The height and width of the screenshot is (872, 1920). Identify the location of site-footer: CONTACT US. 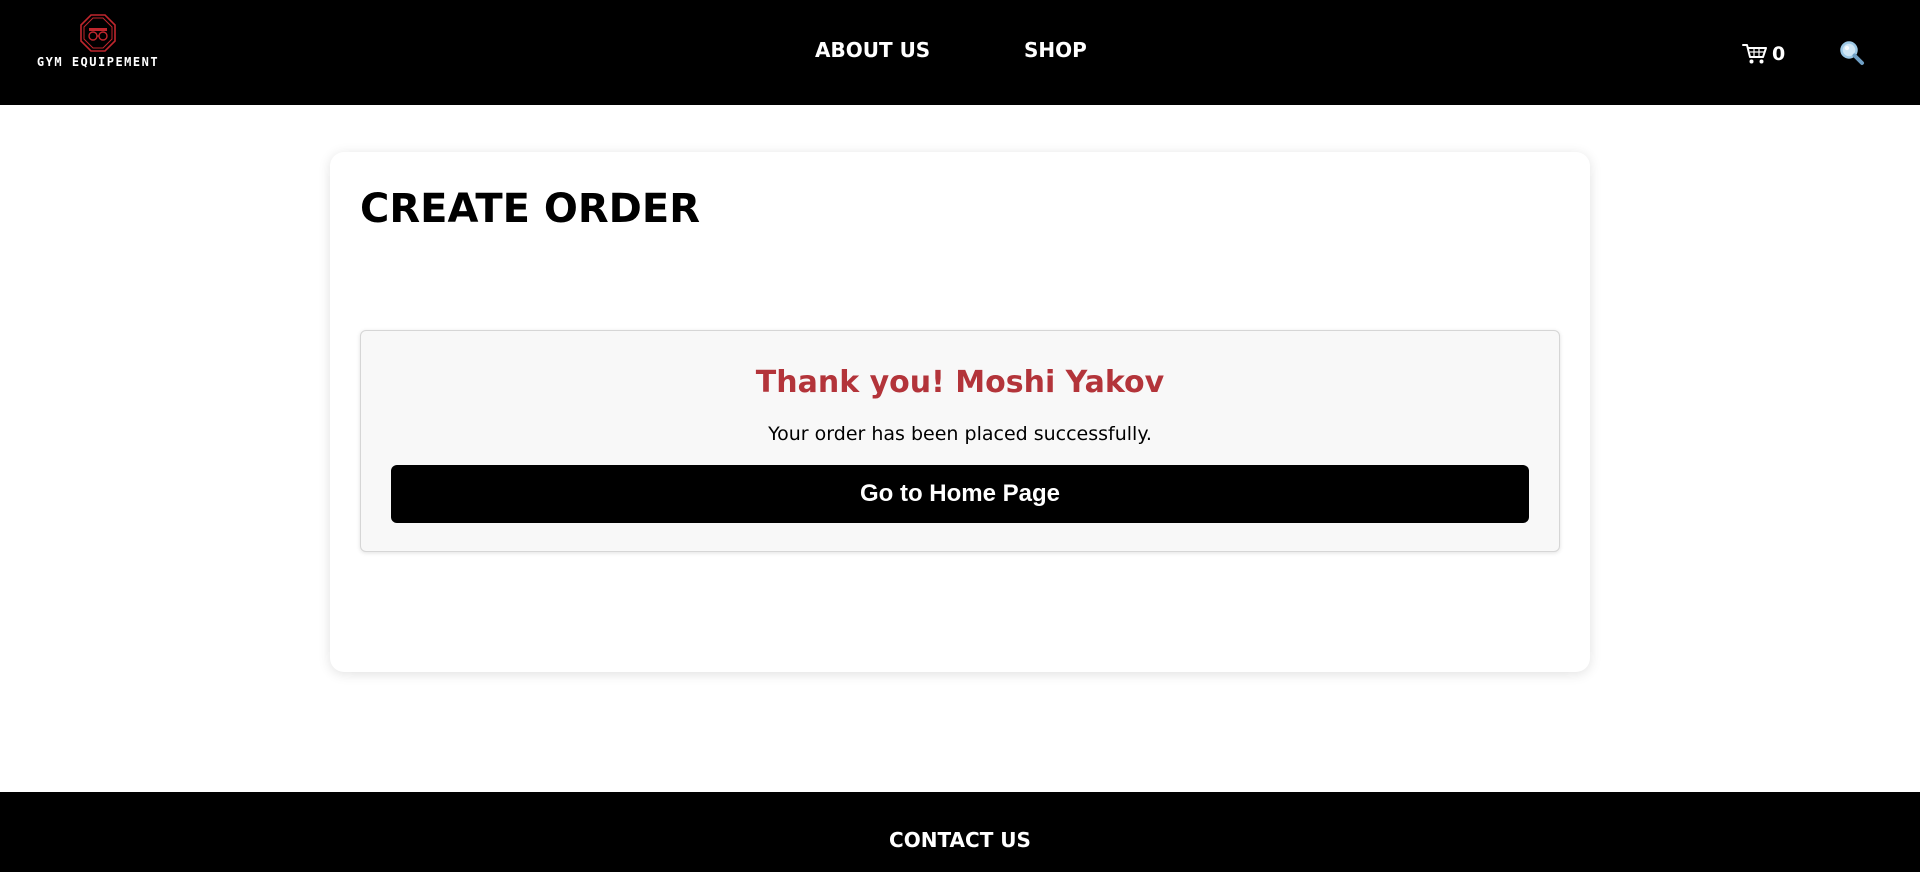
(960, 832).